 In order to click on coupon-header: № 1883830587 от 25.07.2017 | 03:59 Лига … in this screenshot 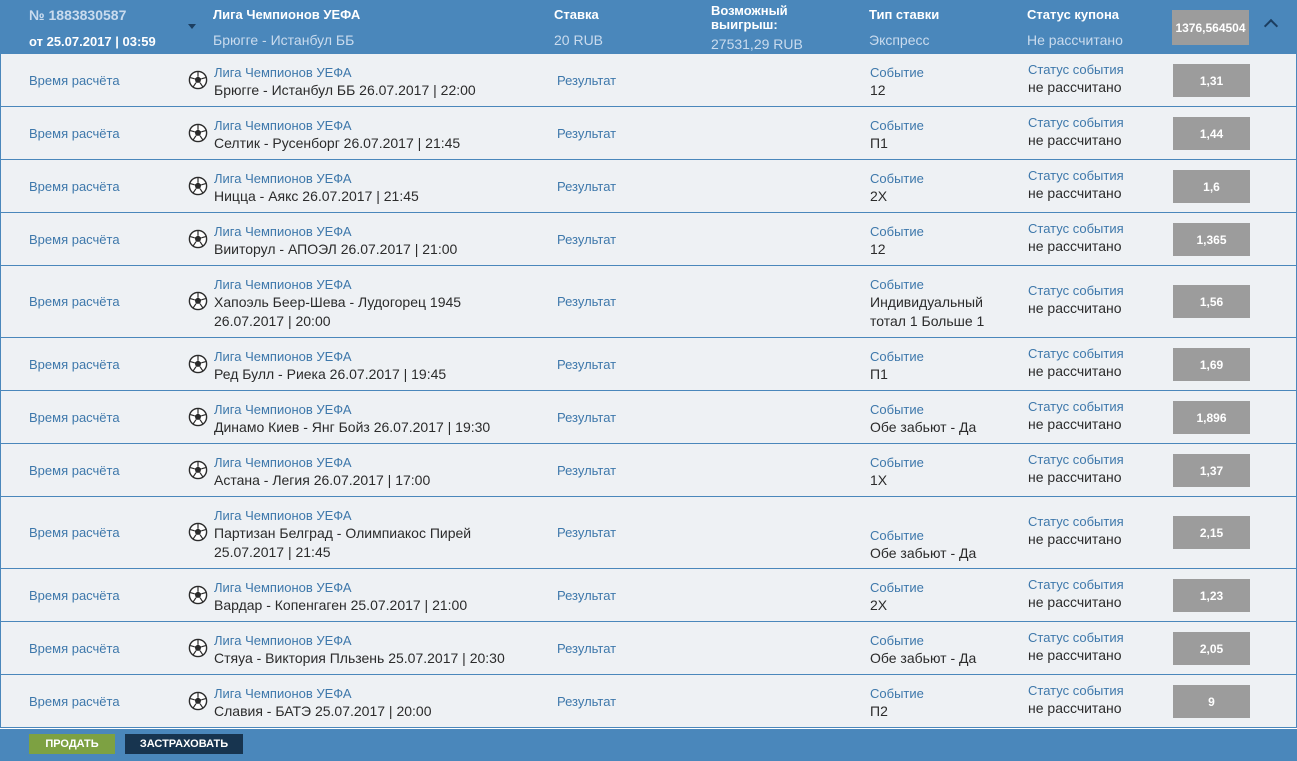, I will do `click(648, 27)`.